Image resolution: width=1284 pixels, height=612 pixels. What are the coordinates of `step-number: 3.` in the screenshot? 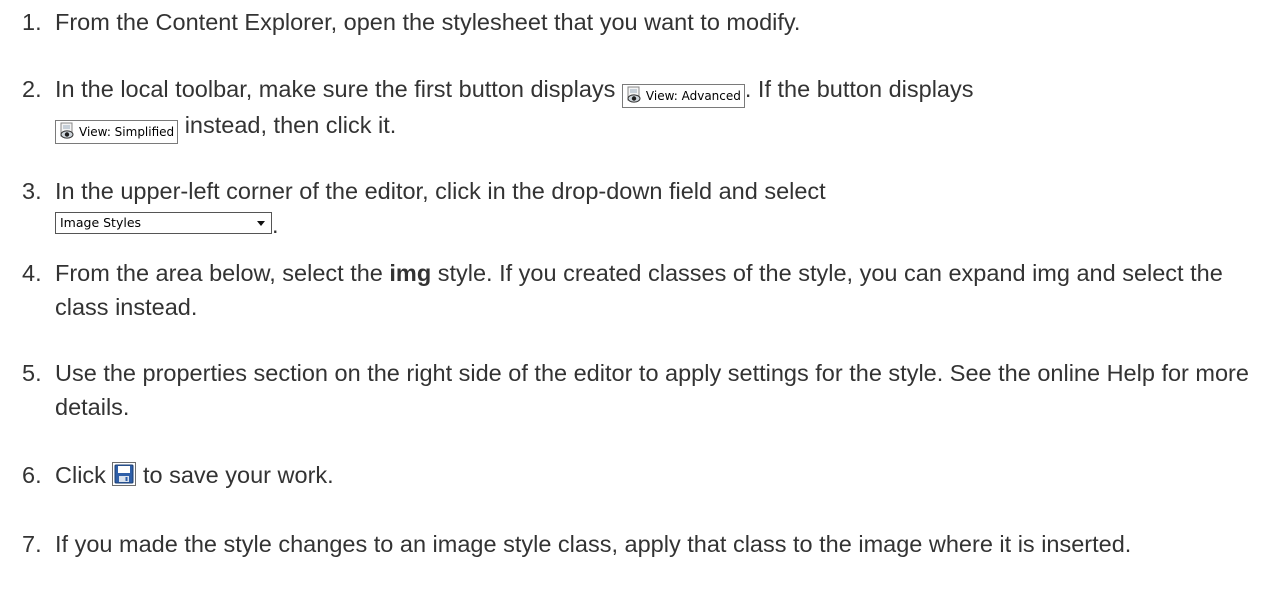 It's located at (32, 191).